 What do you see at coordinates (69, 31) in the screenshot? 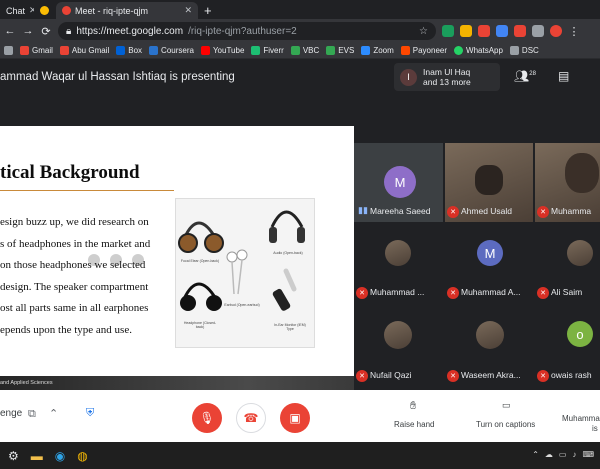
I see `lock-icon: 🔒︎` at bounding box center [69, 31].